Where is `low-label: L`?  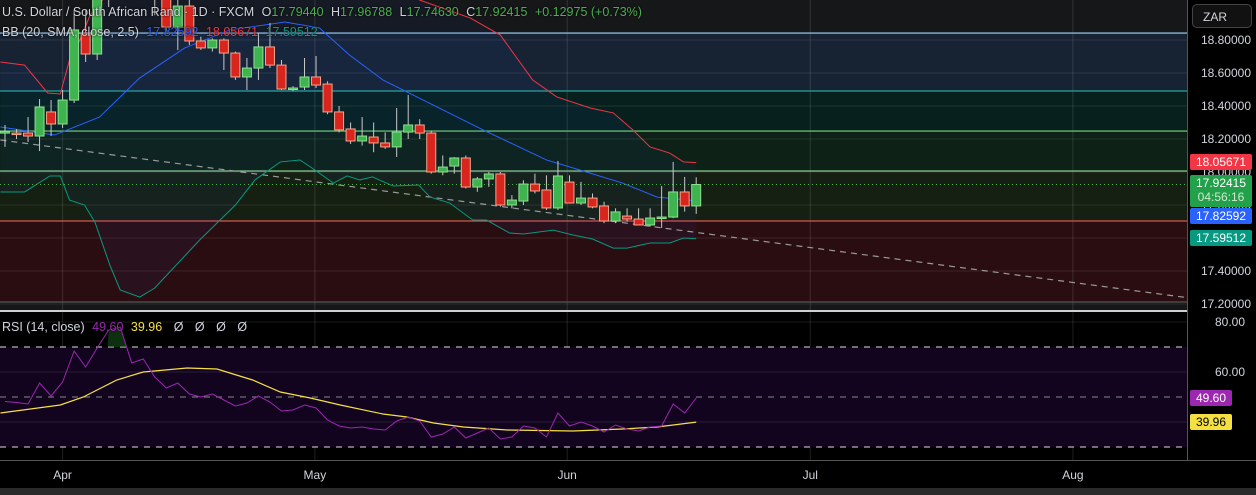
low-label: L is located at coordinates (403, 12).